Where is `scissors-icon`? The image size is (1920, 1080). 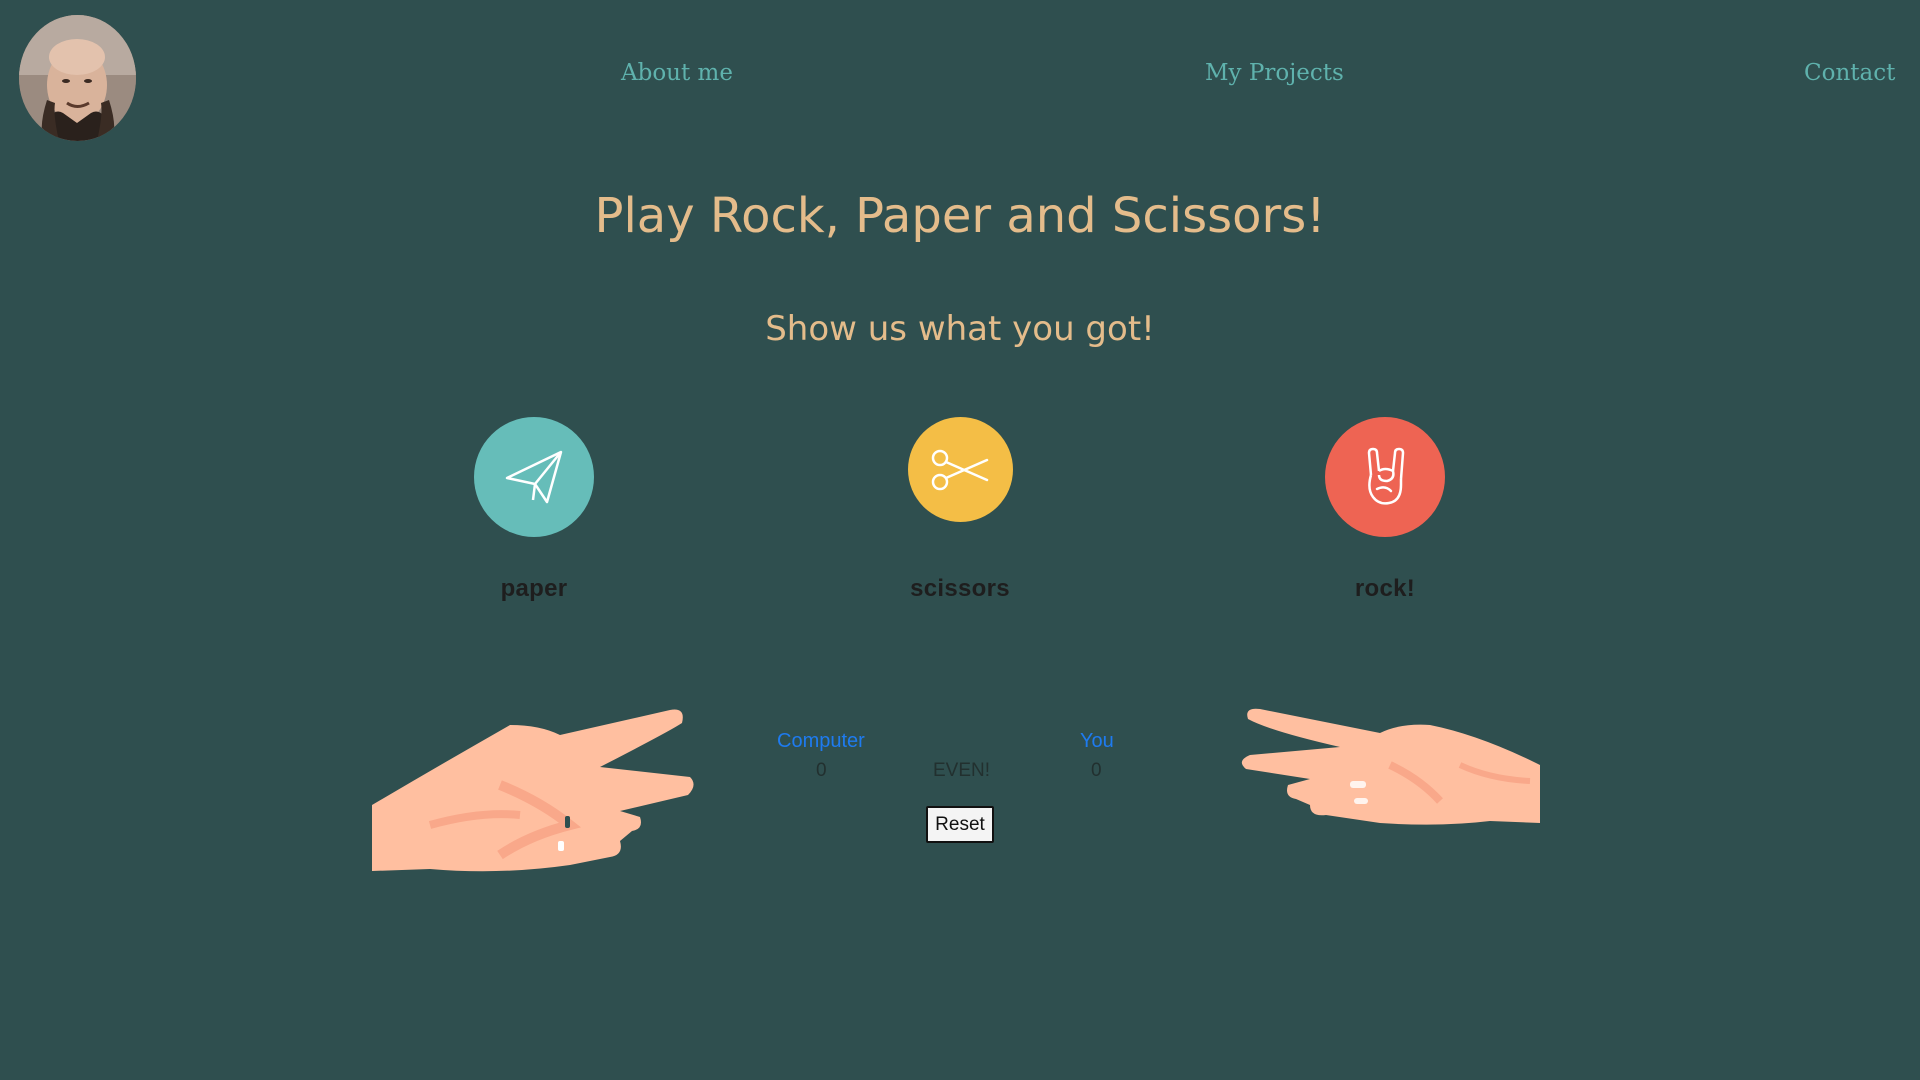
scissors-icon is located at coordinates (960, 469).